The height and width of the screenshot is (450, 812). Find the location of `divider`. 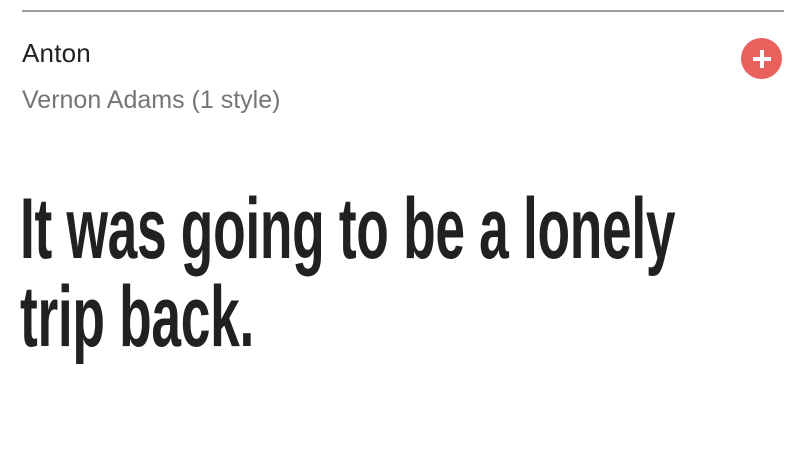

divider is located at coordinates (403, 11).